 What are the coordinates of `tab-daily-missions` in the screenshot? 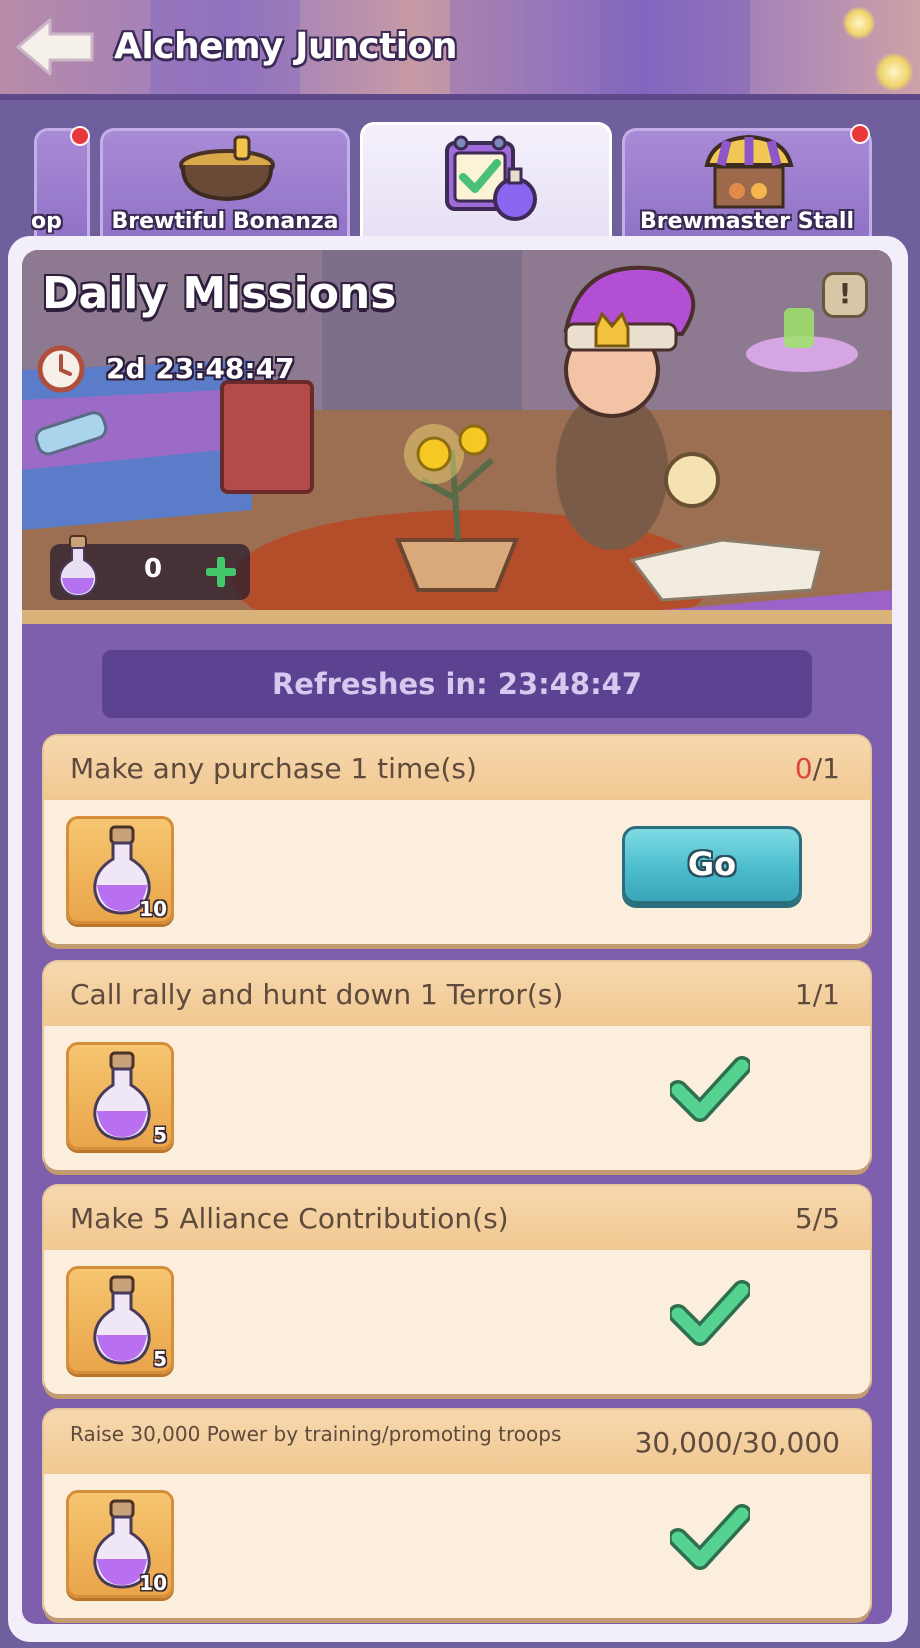 It's located at (486, 181).